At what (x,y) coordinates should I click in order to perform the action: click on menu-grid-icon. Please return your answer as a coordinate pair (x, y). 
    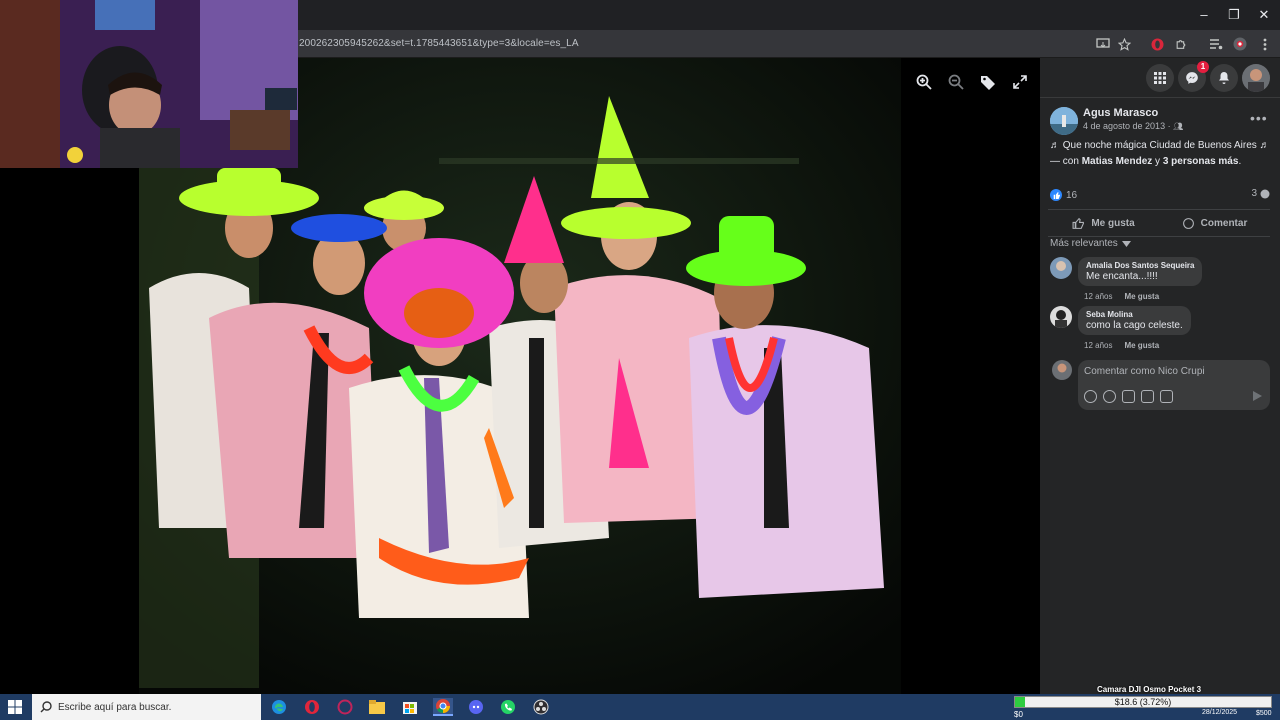
    Looking at the image, I should click on (1160, 78).